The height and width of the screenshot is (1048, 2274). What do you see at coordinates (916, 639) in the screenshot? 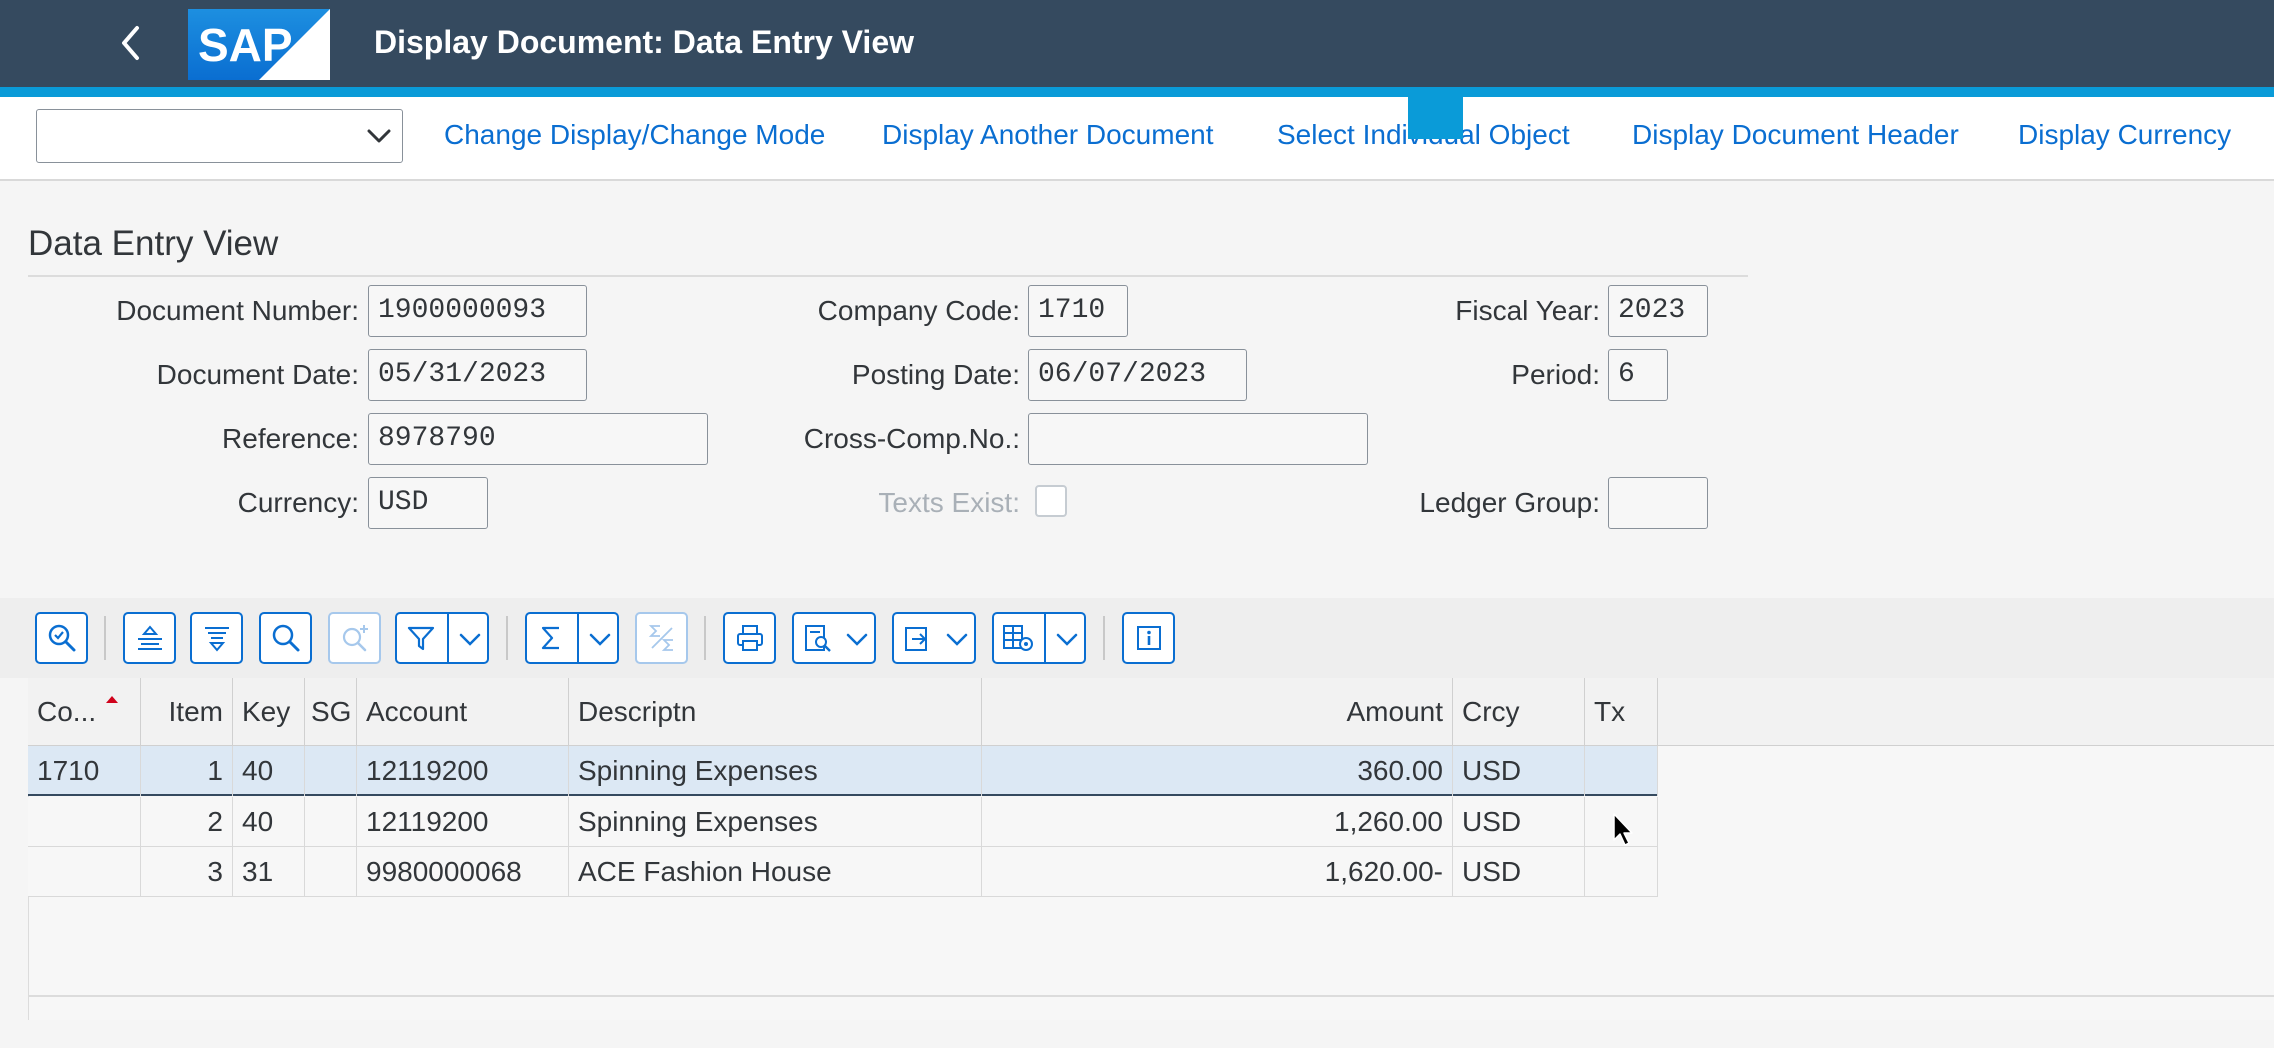
I see `export-icon` at bounding box center [916, 639].